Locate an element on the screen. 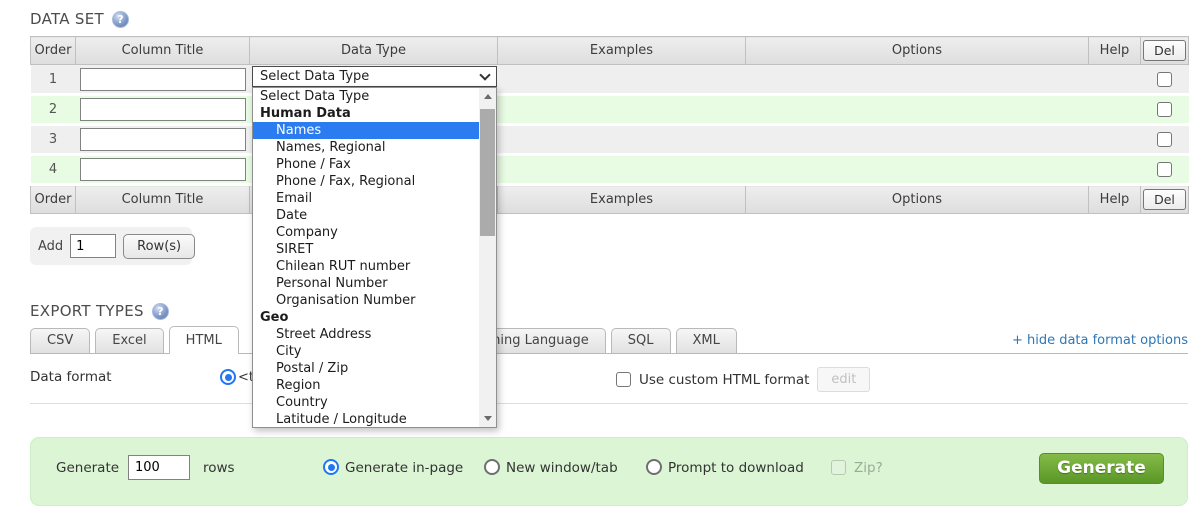 Image resolution: width=1201 pixels, height=514 pixels. scroll-up-icon is located at coordinates (487, 96).